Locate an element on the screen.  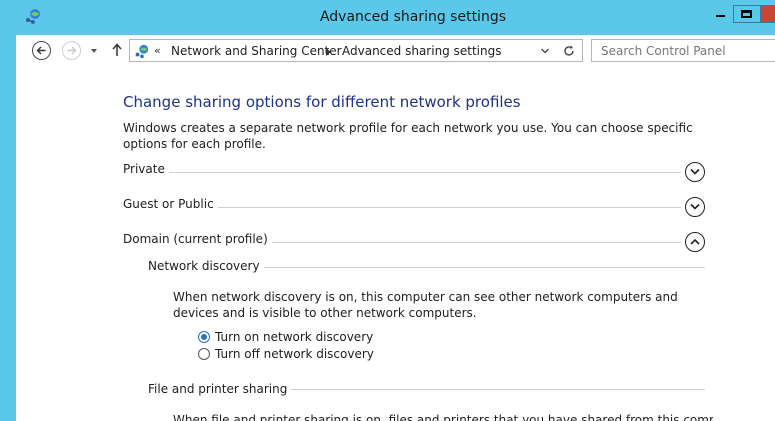
forward-button is located at coordinates (71, 50).